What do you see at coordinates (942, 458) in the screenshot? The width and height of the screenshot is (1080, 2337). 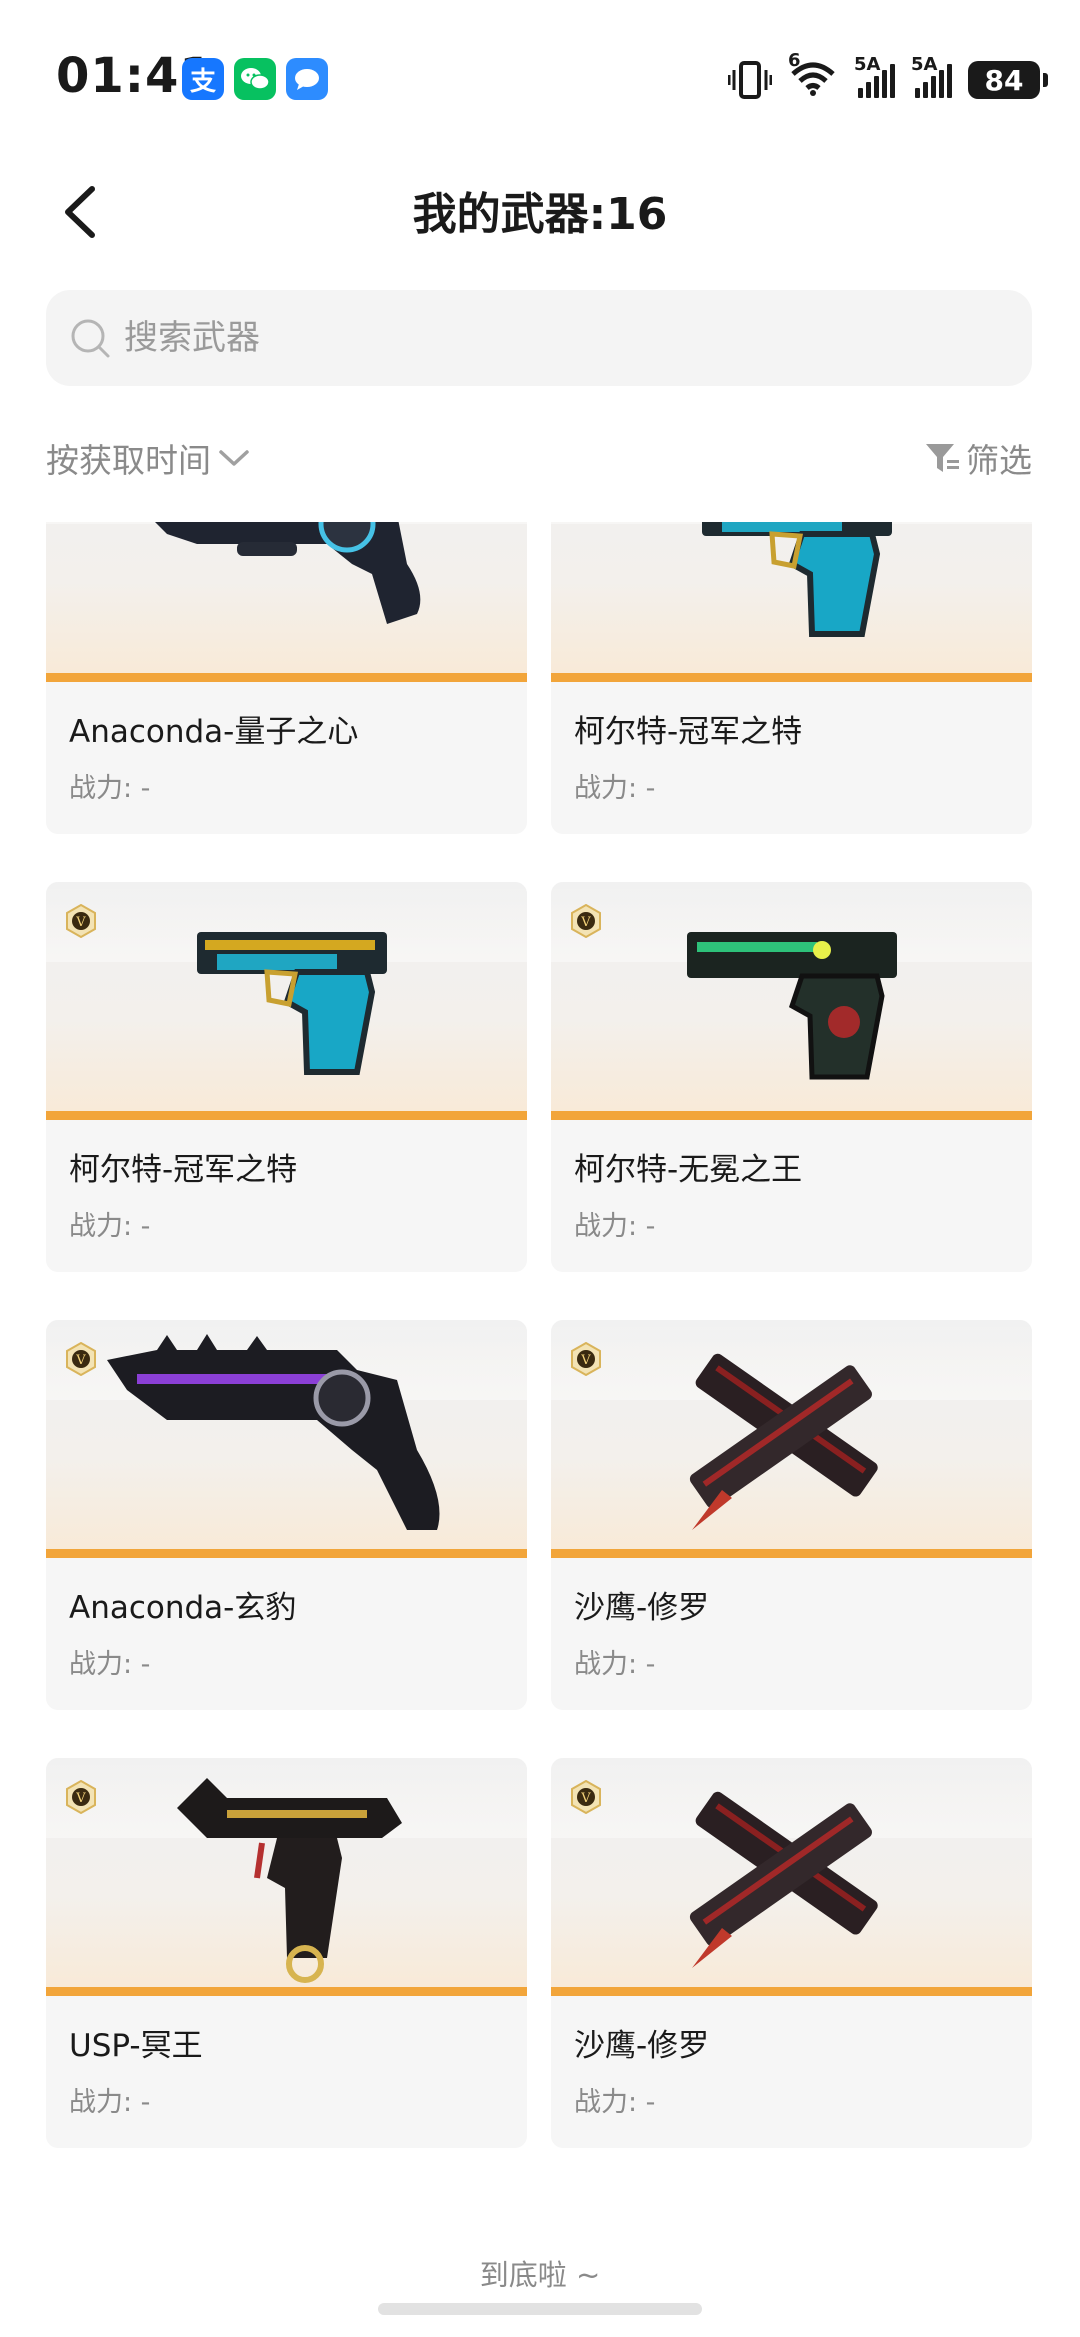 I see `filter-icon` at bounding box center [942, 458].